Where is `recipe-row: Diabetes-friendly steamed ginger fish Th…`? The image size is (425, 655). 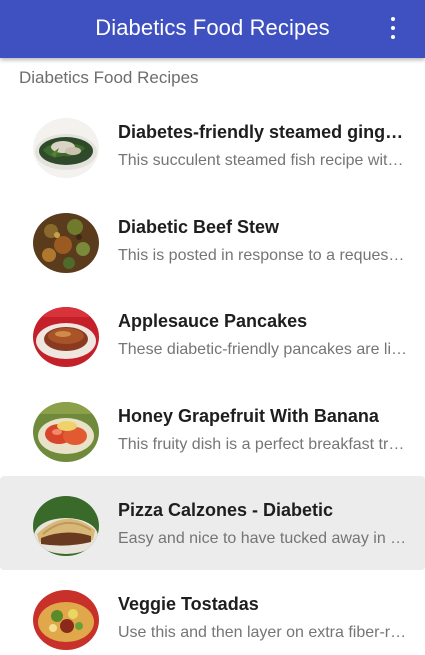 recipe-row: Diabetes-friendly steamed ginger fish Th… is located at coordinates (212, 145).